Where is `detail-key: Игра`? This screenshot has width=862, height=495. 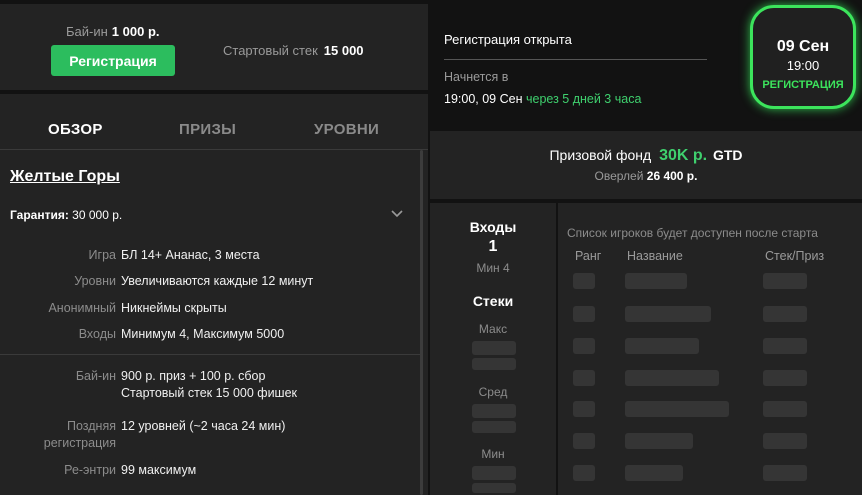
detail-key: Игра is located at coordinates (102, 255).